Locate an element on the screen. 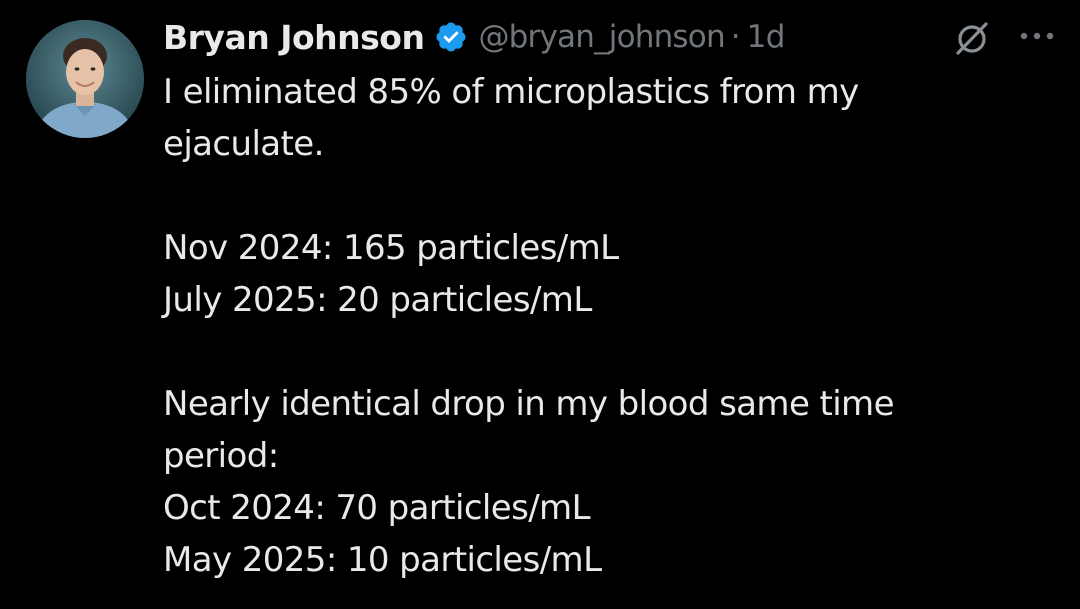  author-name: Bryan Johnson is located at coordinates (294, 37).